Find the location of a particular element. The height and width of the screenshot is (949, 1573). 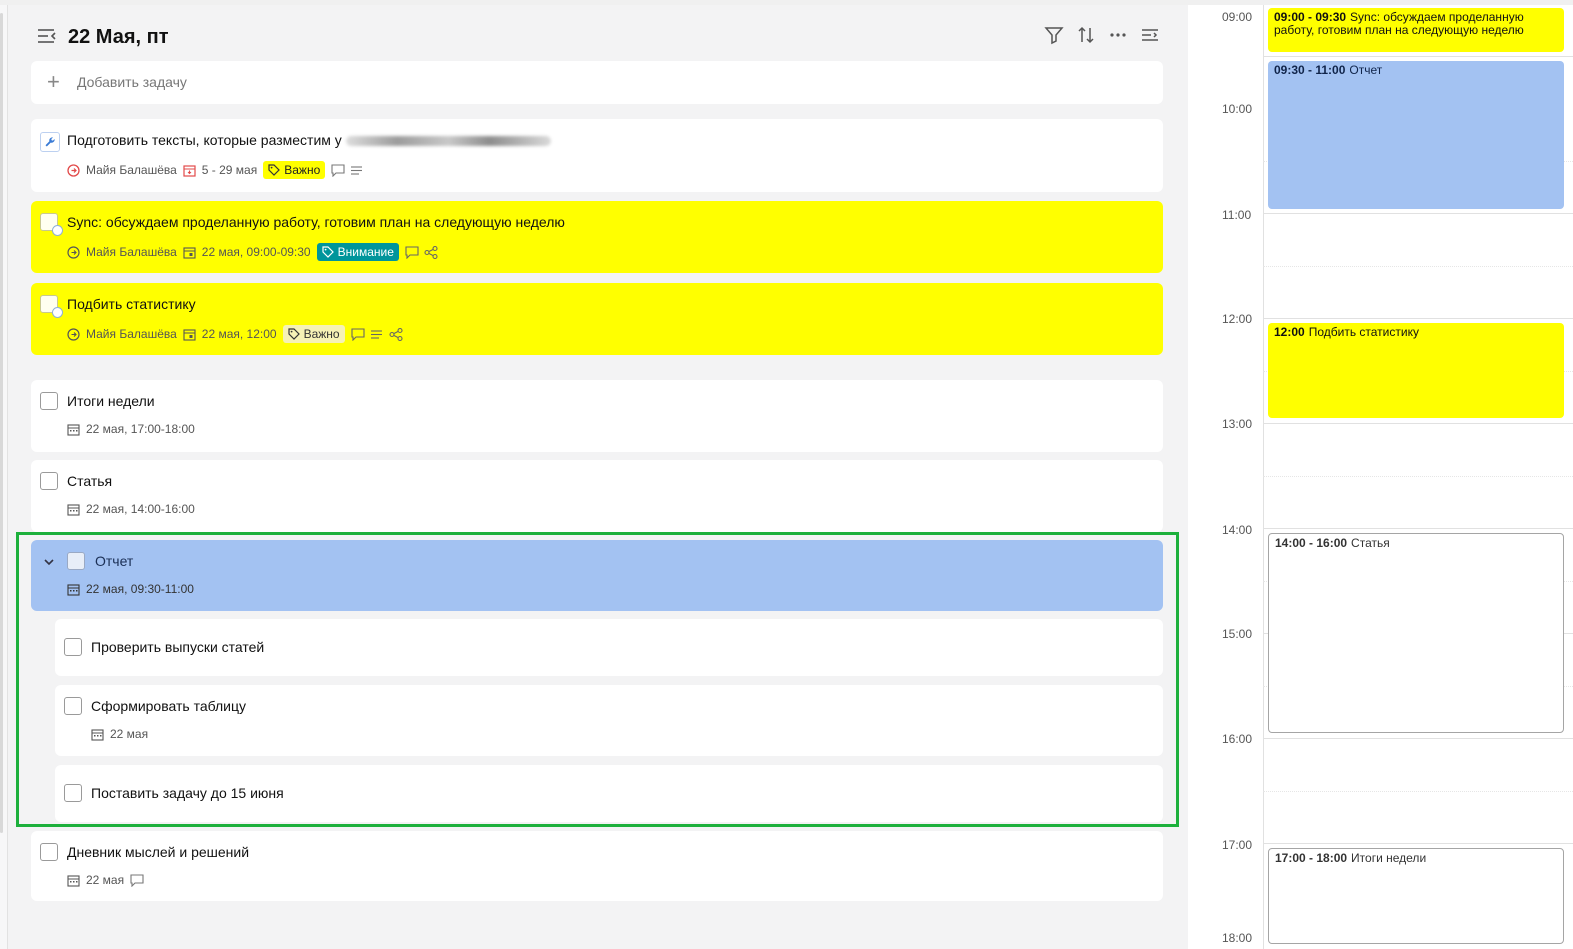

calendar-event: 12:00 Подбить статистику is located at coordinates (1416, 370).